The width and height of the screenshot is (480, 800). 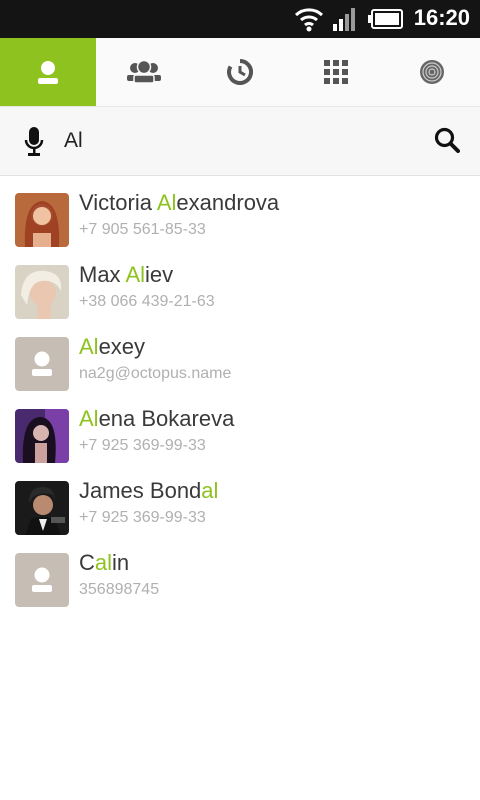 I want to click on group-icon, so click(x=144, y=71).